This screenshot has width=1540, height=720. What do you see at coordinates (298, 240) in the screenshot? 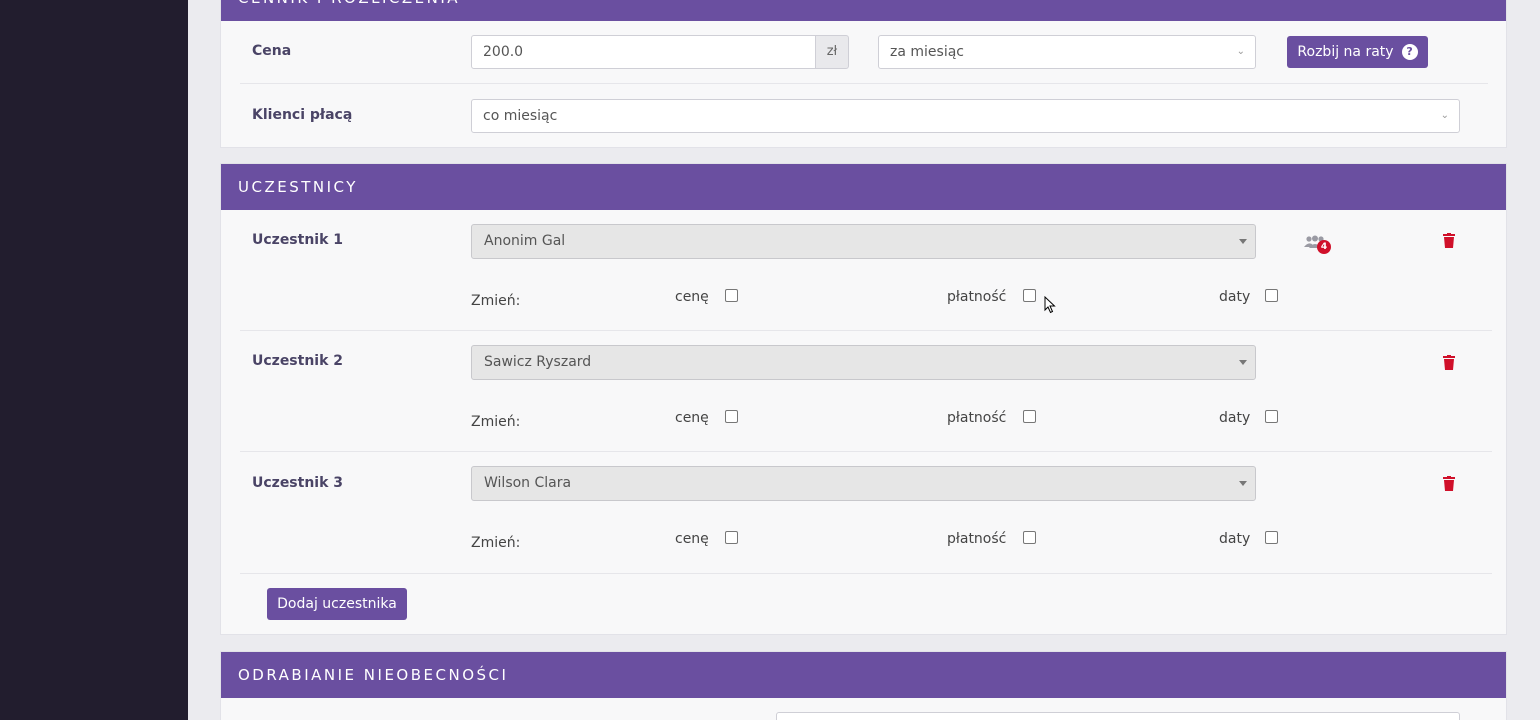
I see `participant-label: Uczestnik 1` at bounding box center [298, 240].